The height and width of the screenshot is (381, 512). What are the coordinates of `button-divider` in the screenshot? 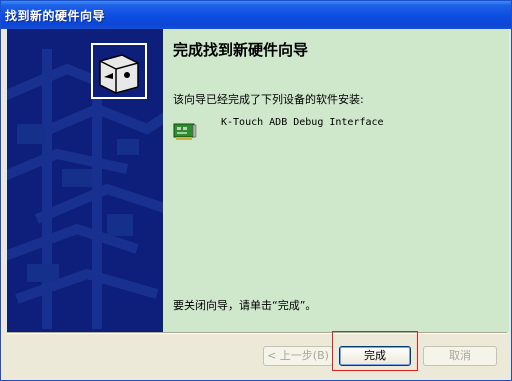 It's located at (257, 333).